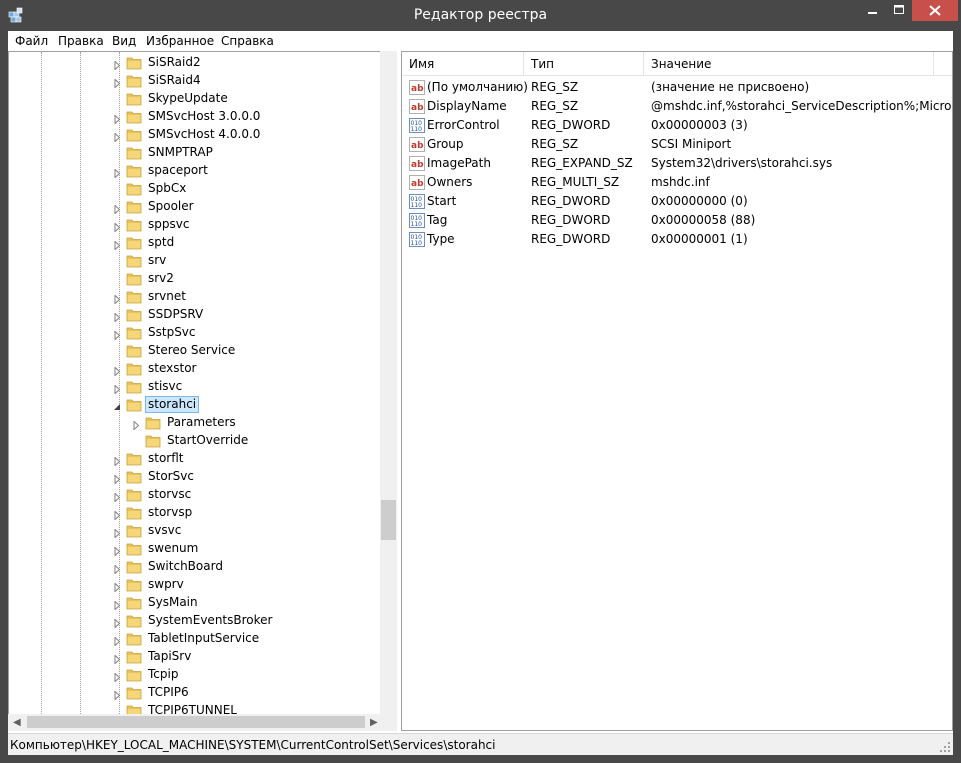 This screenshot has width=961, height=763. I want to click on tree-item-label: StartOverride, so click(207, 440).